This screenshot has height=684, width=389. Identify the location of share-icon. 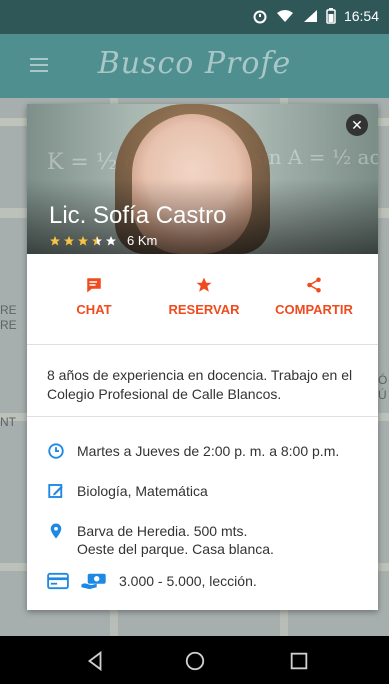
(314, 285).